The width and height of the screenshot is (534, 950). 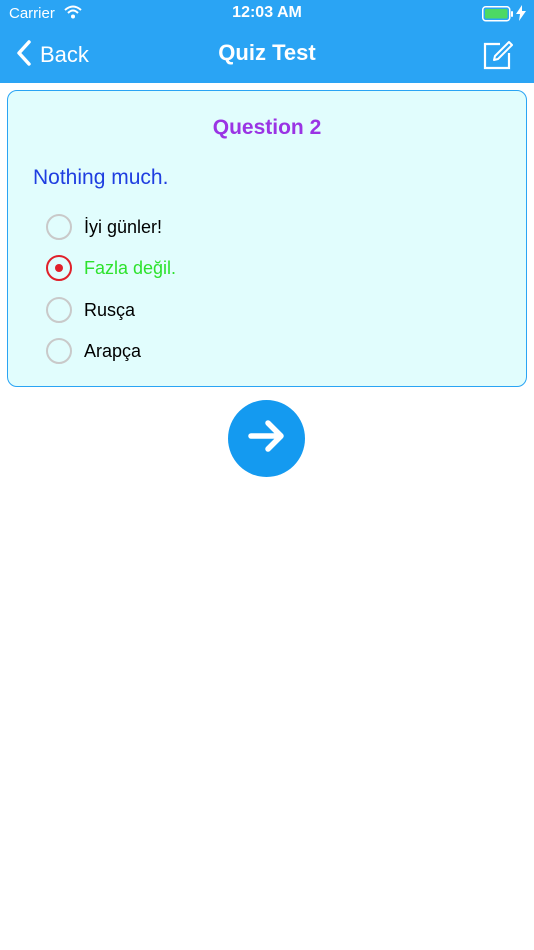 What do you see at coordinates (267, 41) in the screenshot?
I see `nav-bar: Carrier 12:03 AM Back Quiz Test` at bounding box center [267, 41].